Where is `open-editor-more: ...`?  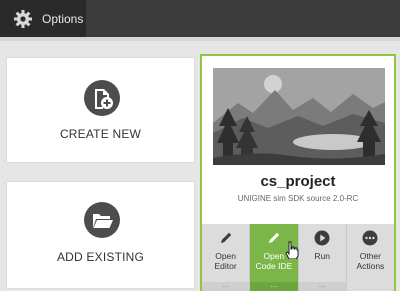 open-editor-more: ... is located at coordinates (226, 286).